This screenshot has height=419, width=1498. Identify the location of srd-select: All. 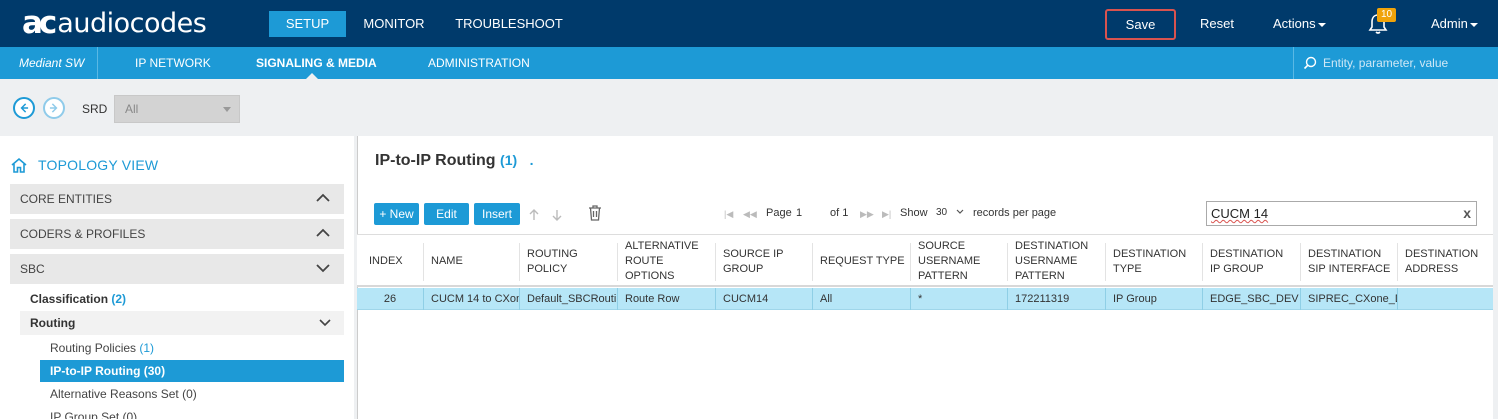
(177, 109).